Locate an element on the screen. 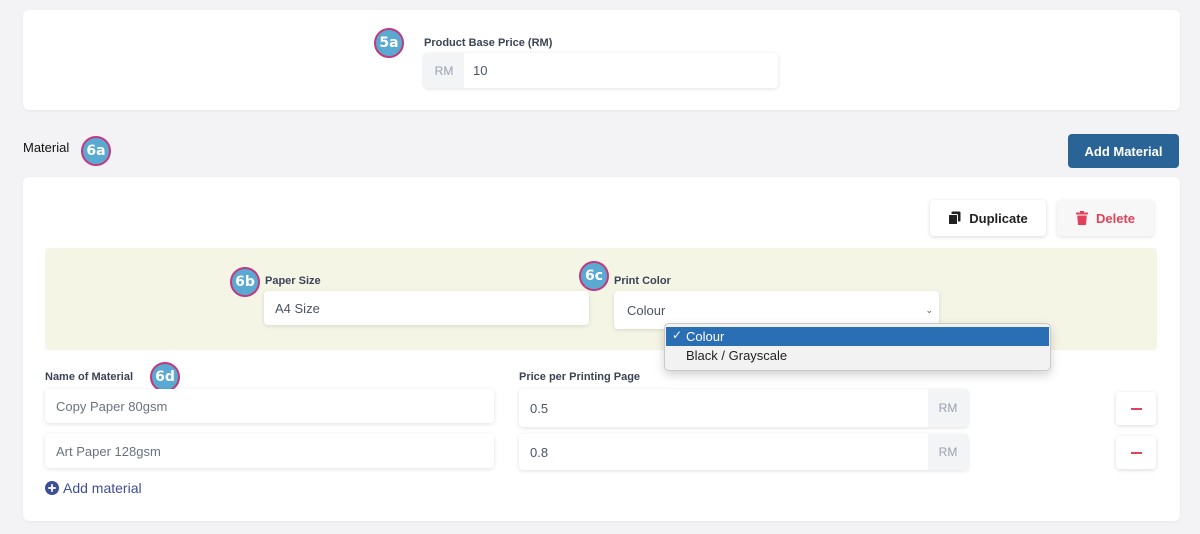  print-color-label: Print Color is located at coordinates (642, 281).